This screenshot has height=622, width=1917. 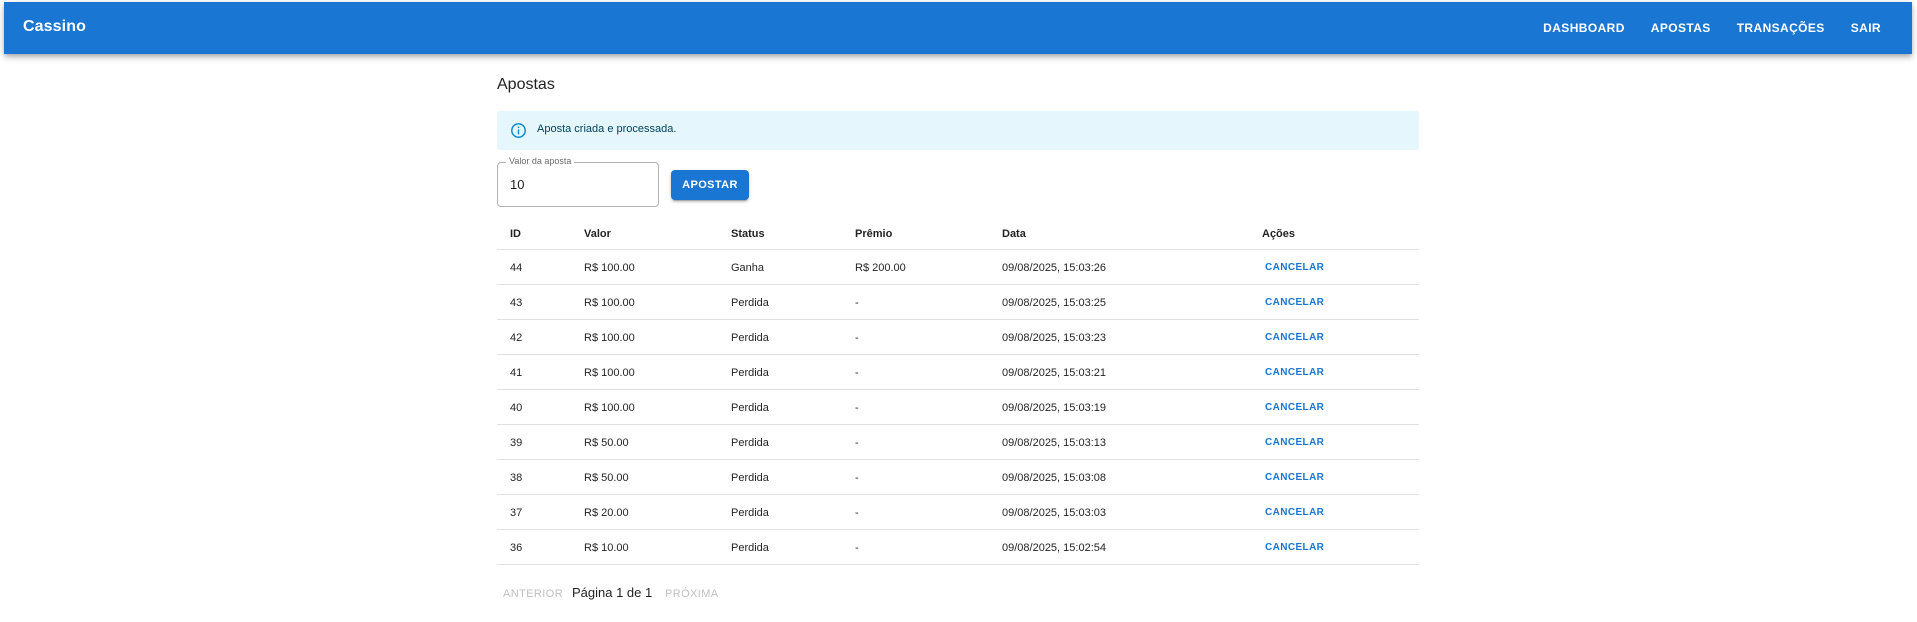 What do you see at coordinates (540, 161) in the screenshot?
I see `bet-amount-label: Valor da aposta` at bounding box center [540, 161].